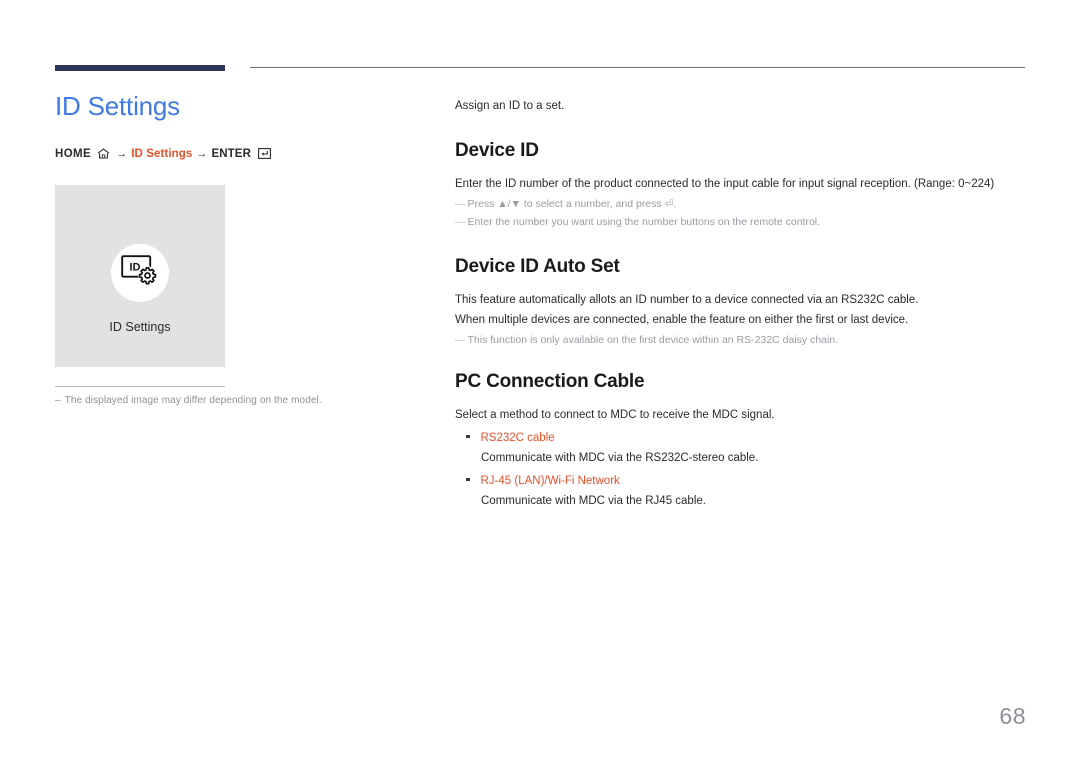  I want to click on section-heading-pc-connection-cable: PC Connection Cable, so click(550, 381).